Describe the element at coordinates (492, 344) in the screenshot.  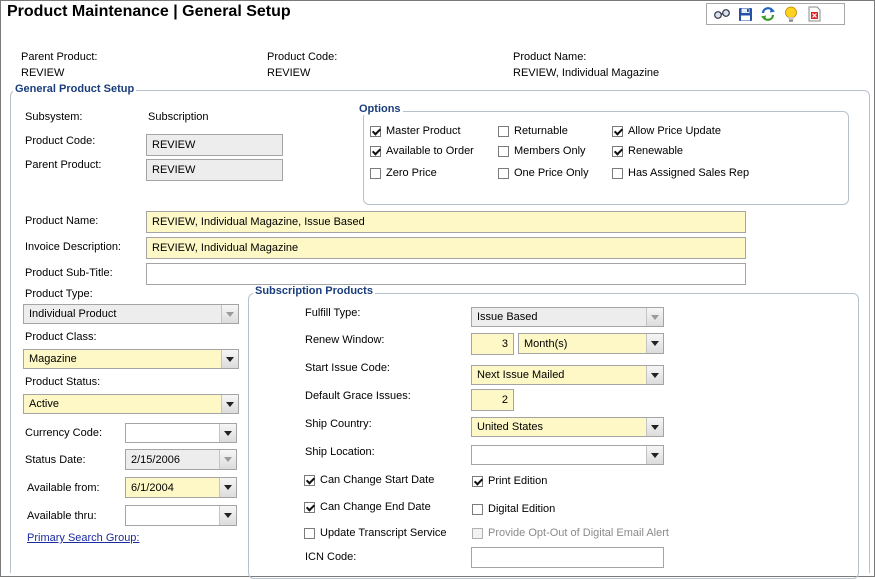
I see `renew-window-field: 3` at that location.